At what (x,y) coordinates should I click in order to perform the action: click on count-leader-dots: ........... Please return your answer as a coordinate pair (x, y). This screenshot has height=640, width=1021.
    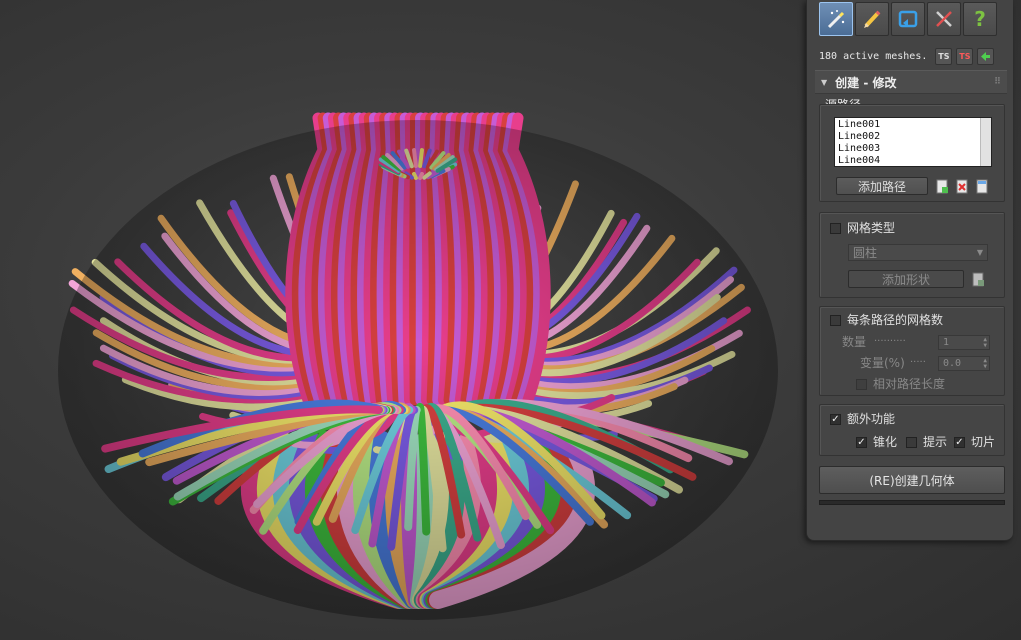
    Looking at the image, I should click on (890, 338).